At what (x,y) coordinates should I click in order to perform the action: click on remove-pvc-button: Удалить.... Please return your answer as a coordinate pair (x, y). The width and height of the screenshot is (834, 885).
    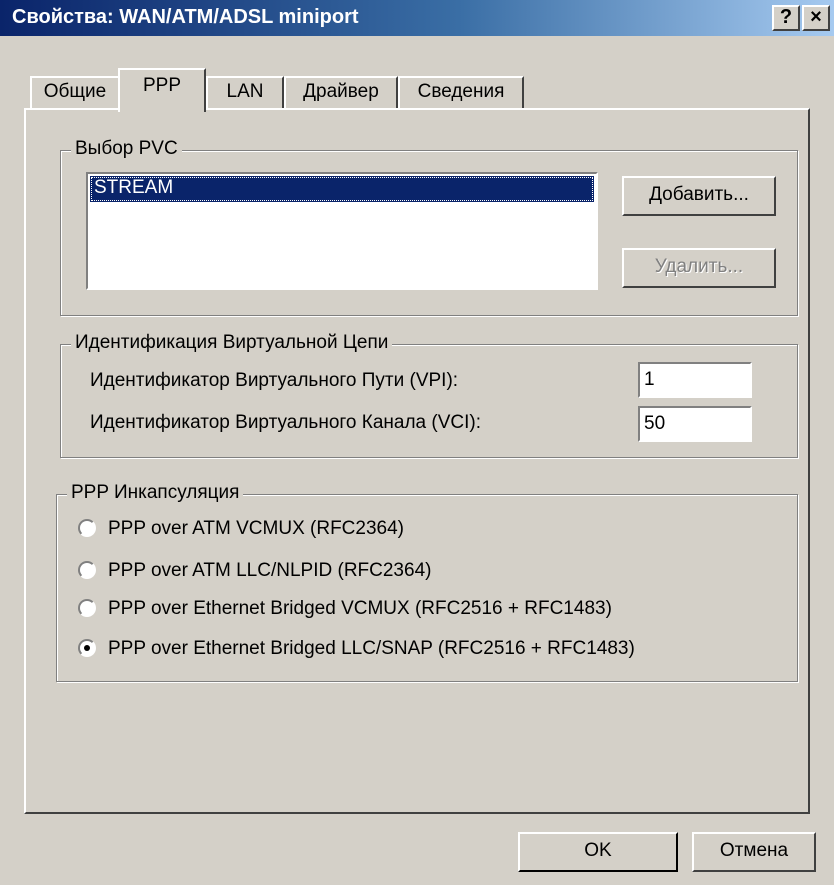
    Looking at the image, I should click on (699, 268).